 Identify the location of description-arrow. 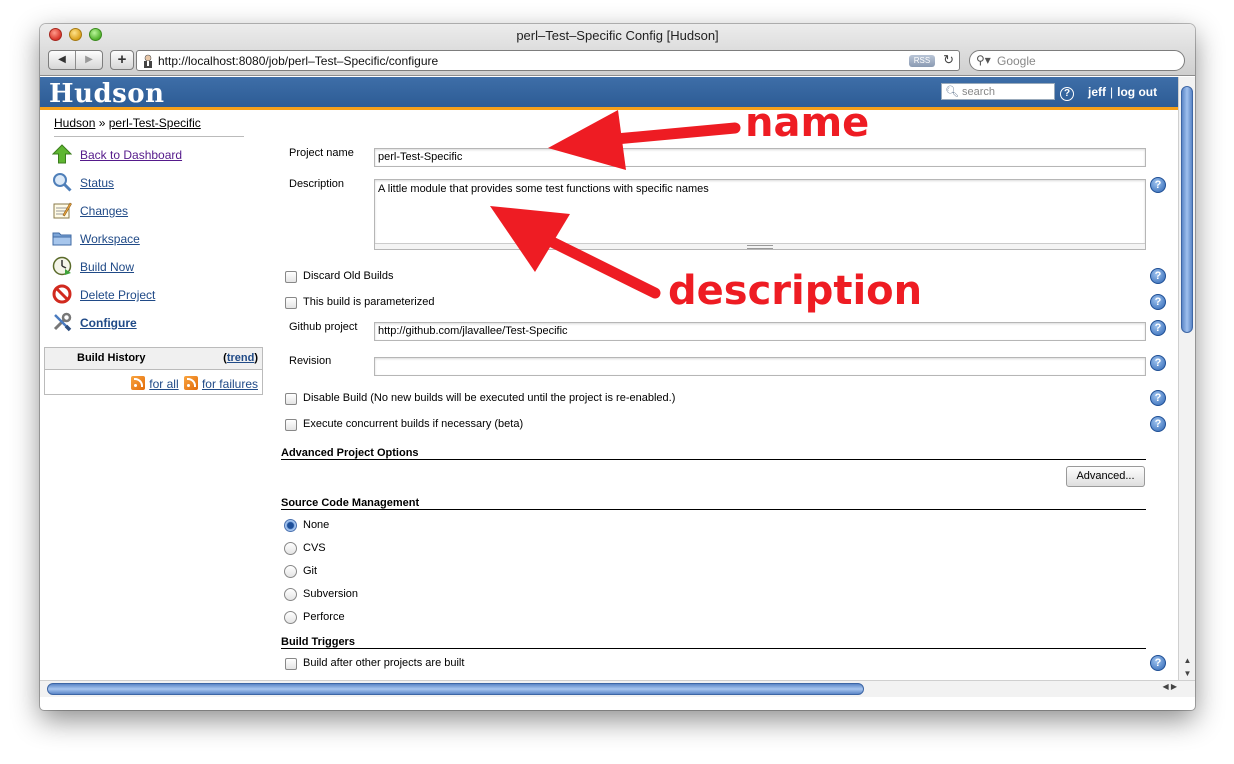
(575, 252).